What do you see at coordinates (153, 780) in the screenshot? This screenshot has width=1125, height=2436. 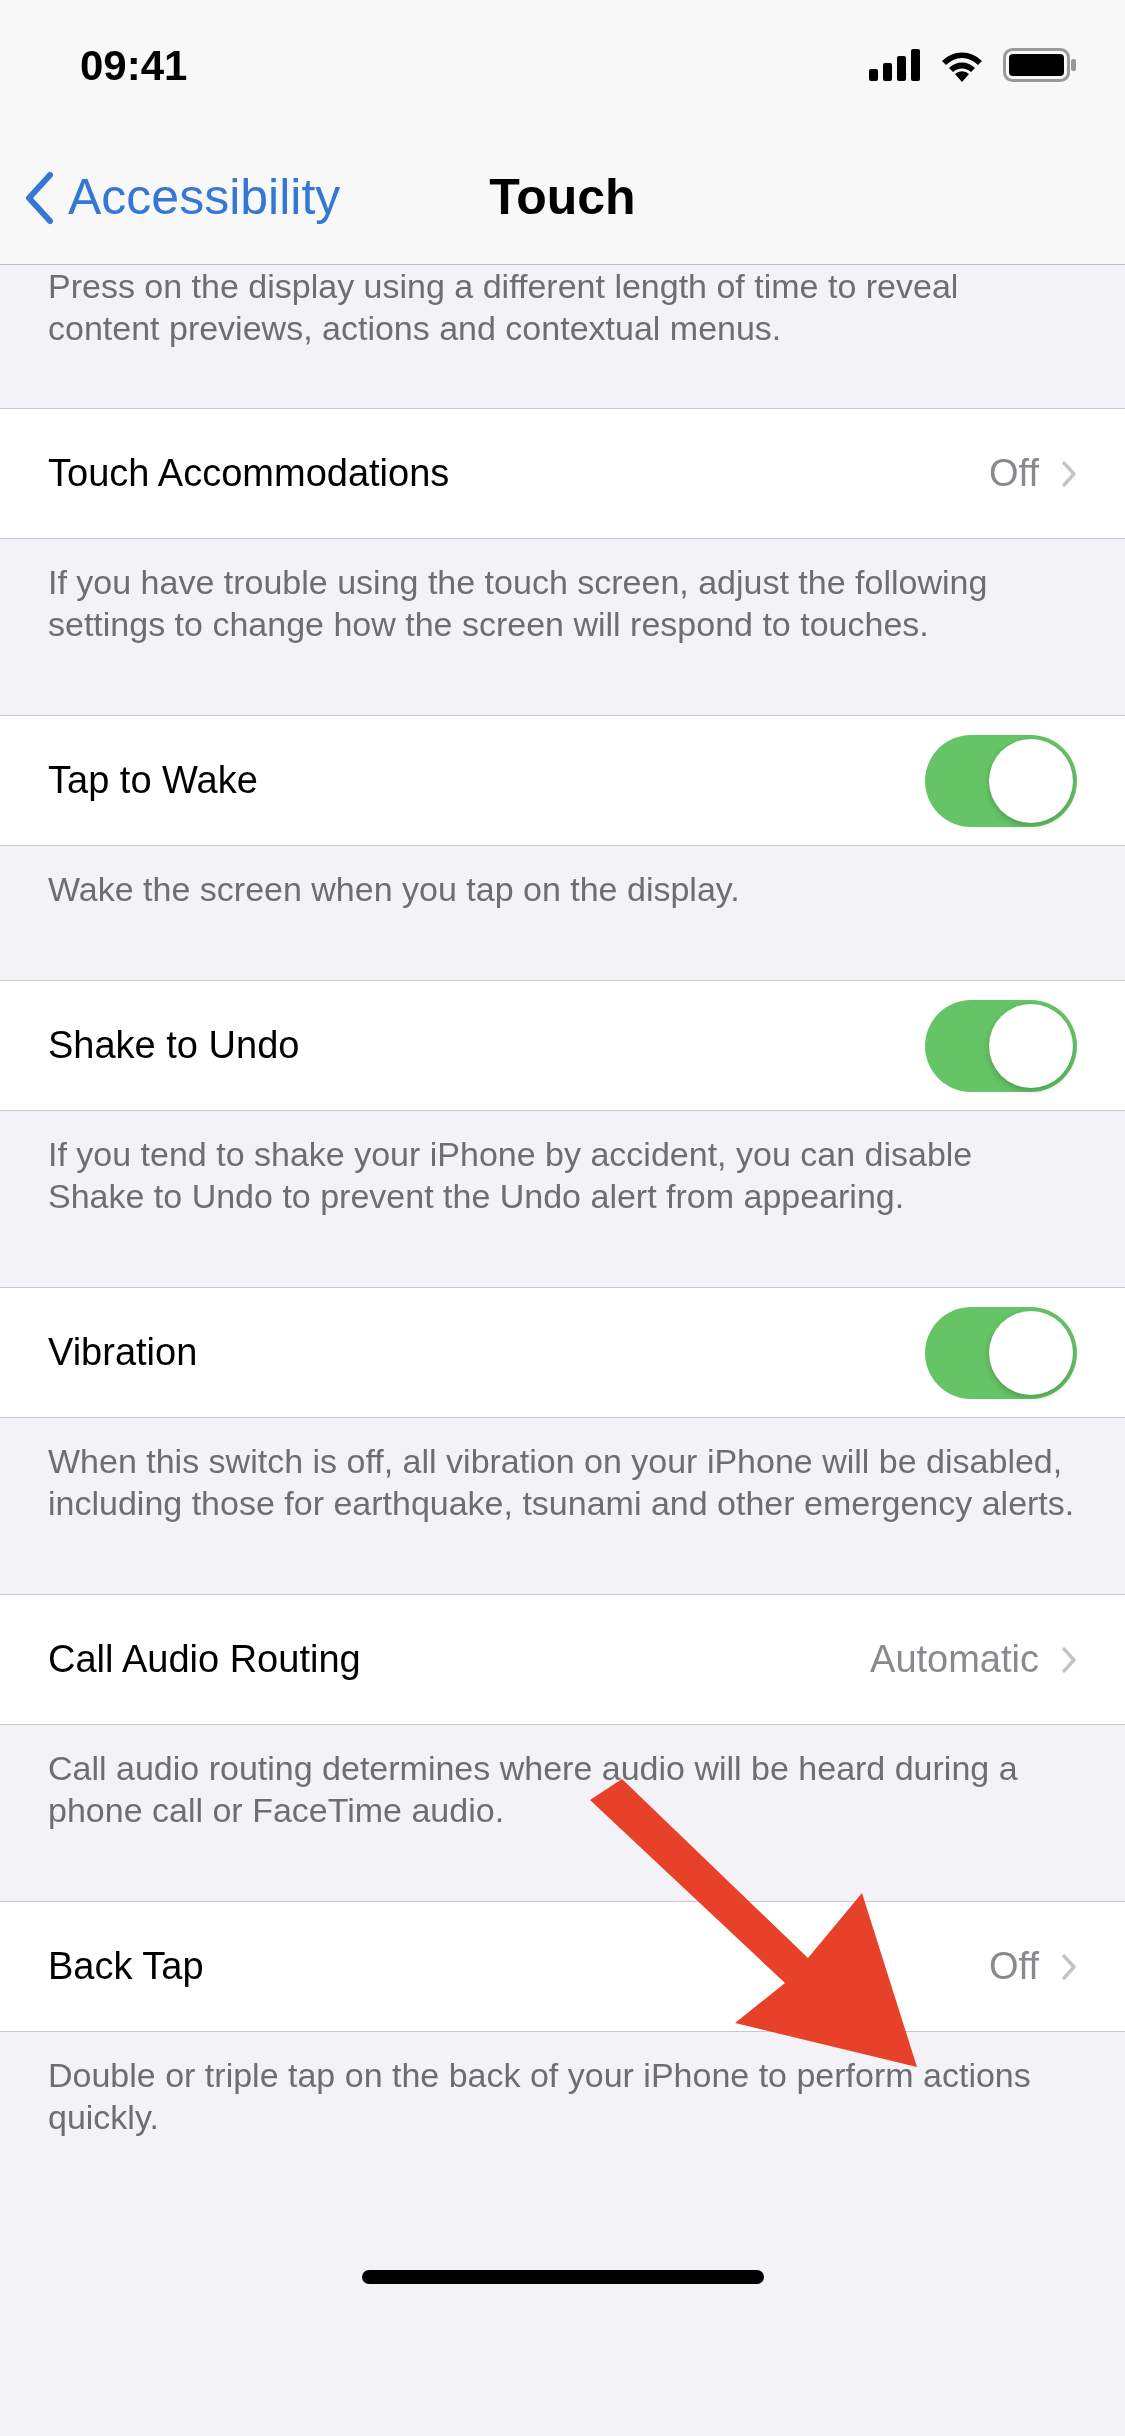 I see `row-label: Tap to Wake` at bounding box center [153, 780].